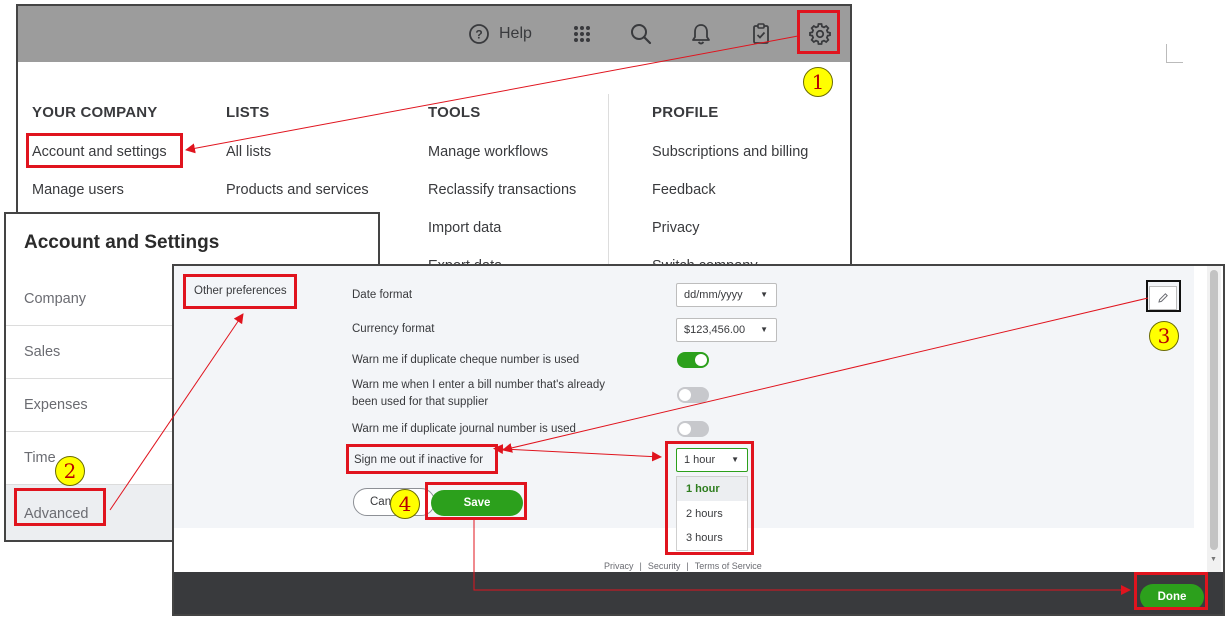  Describe the element at coordinates (802, 557) in the screenshot. I see `arrow-step4` at that location.